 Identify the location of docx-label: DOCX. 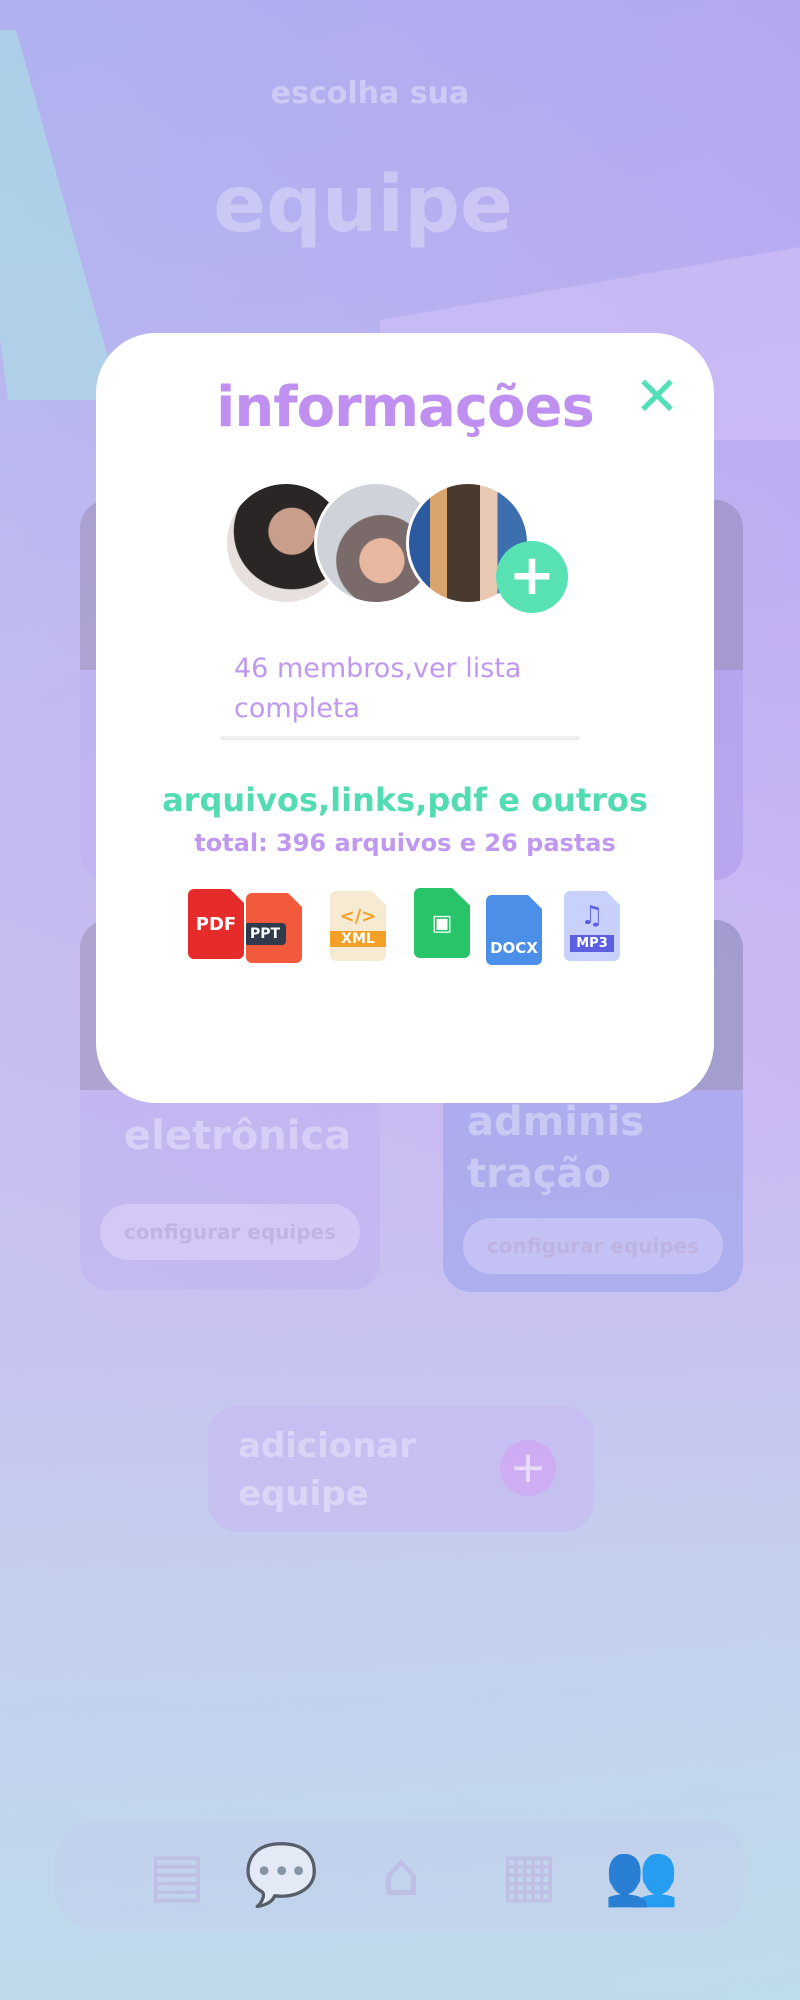
(514, 948).